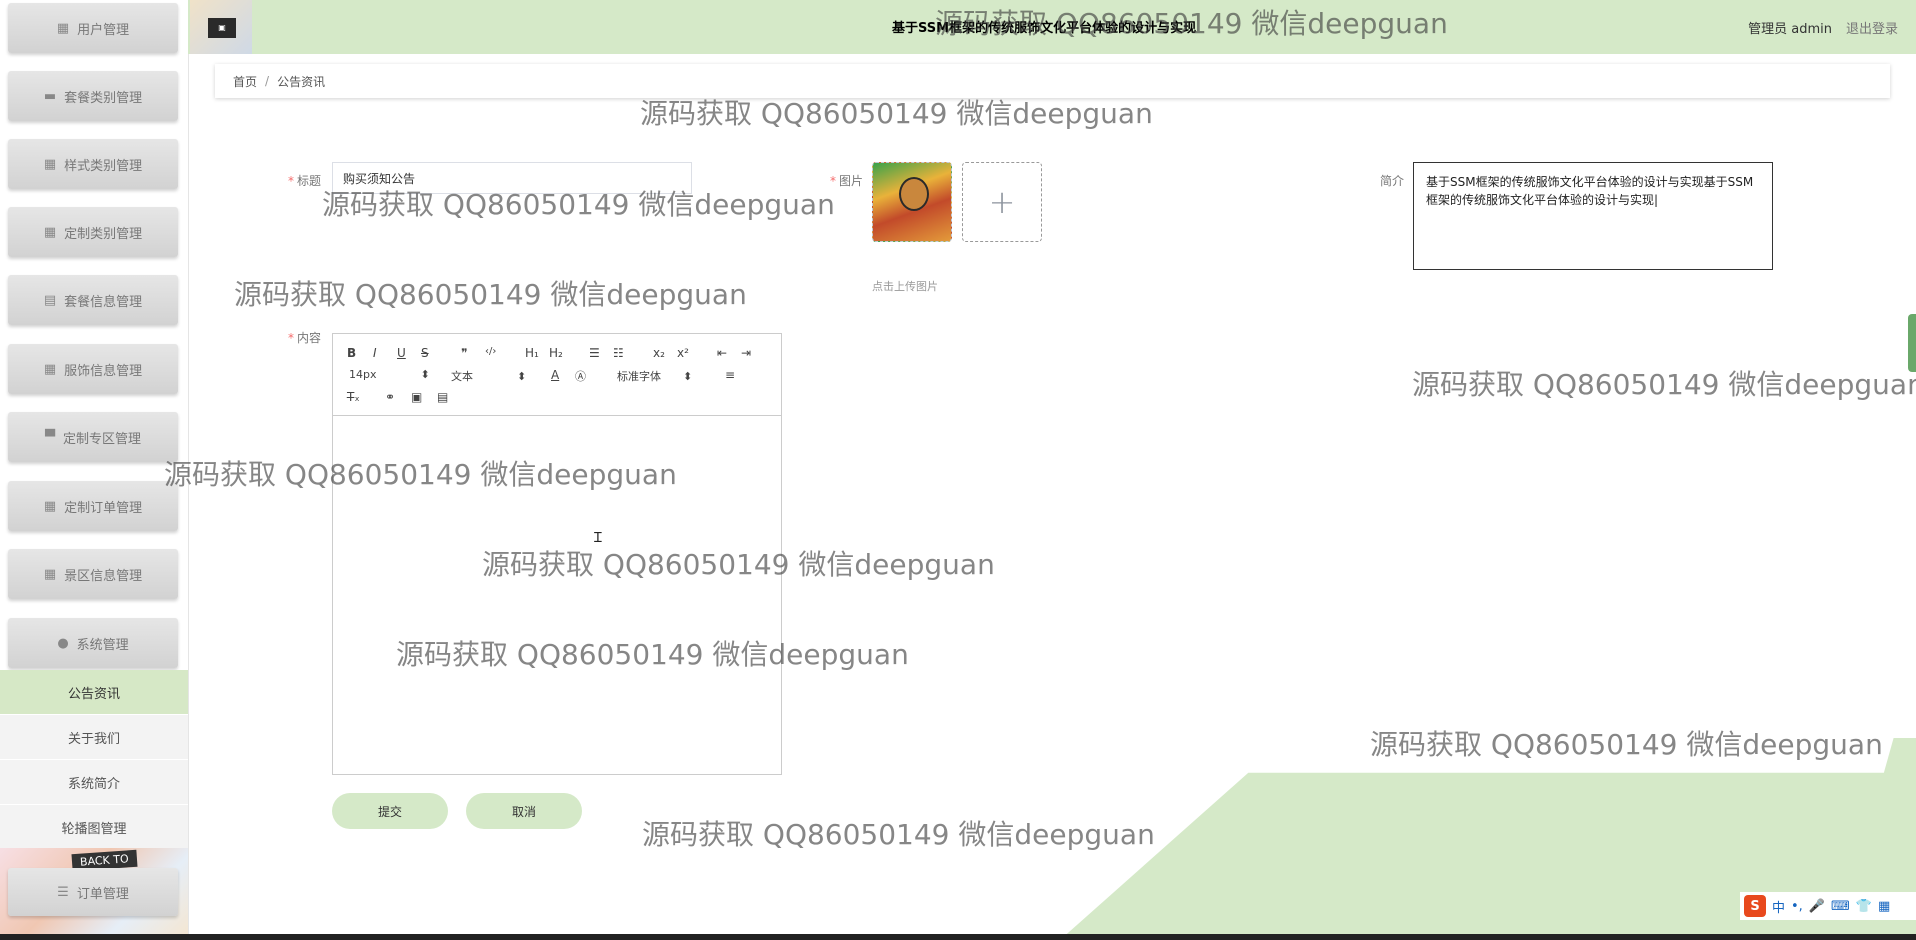 The width and height of the screenshot is (1916, 940). I want to click on link-button: ⚭, so click(390, 397).